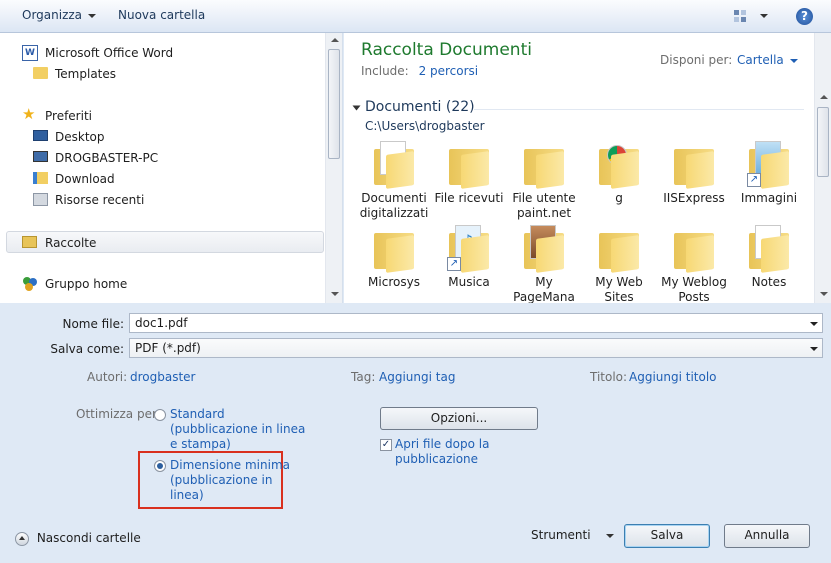 Image resolution: width=831 pixels, height=563 pixels. What do you see at coordinates (769, 256) in the screenshot?
I see `folder-item: Notes` at bounding box center [769, 256].